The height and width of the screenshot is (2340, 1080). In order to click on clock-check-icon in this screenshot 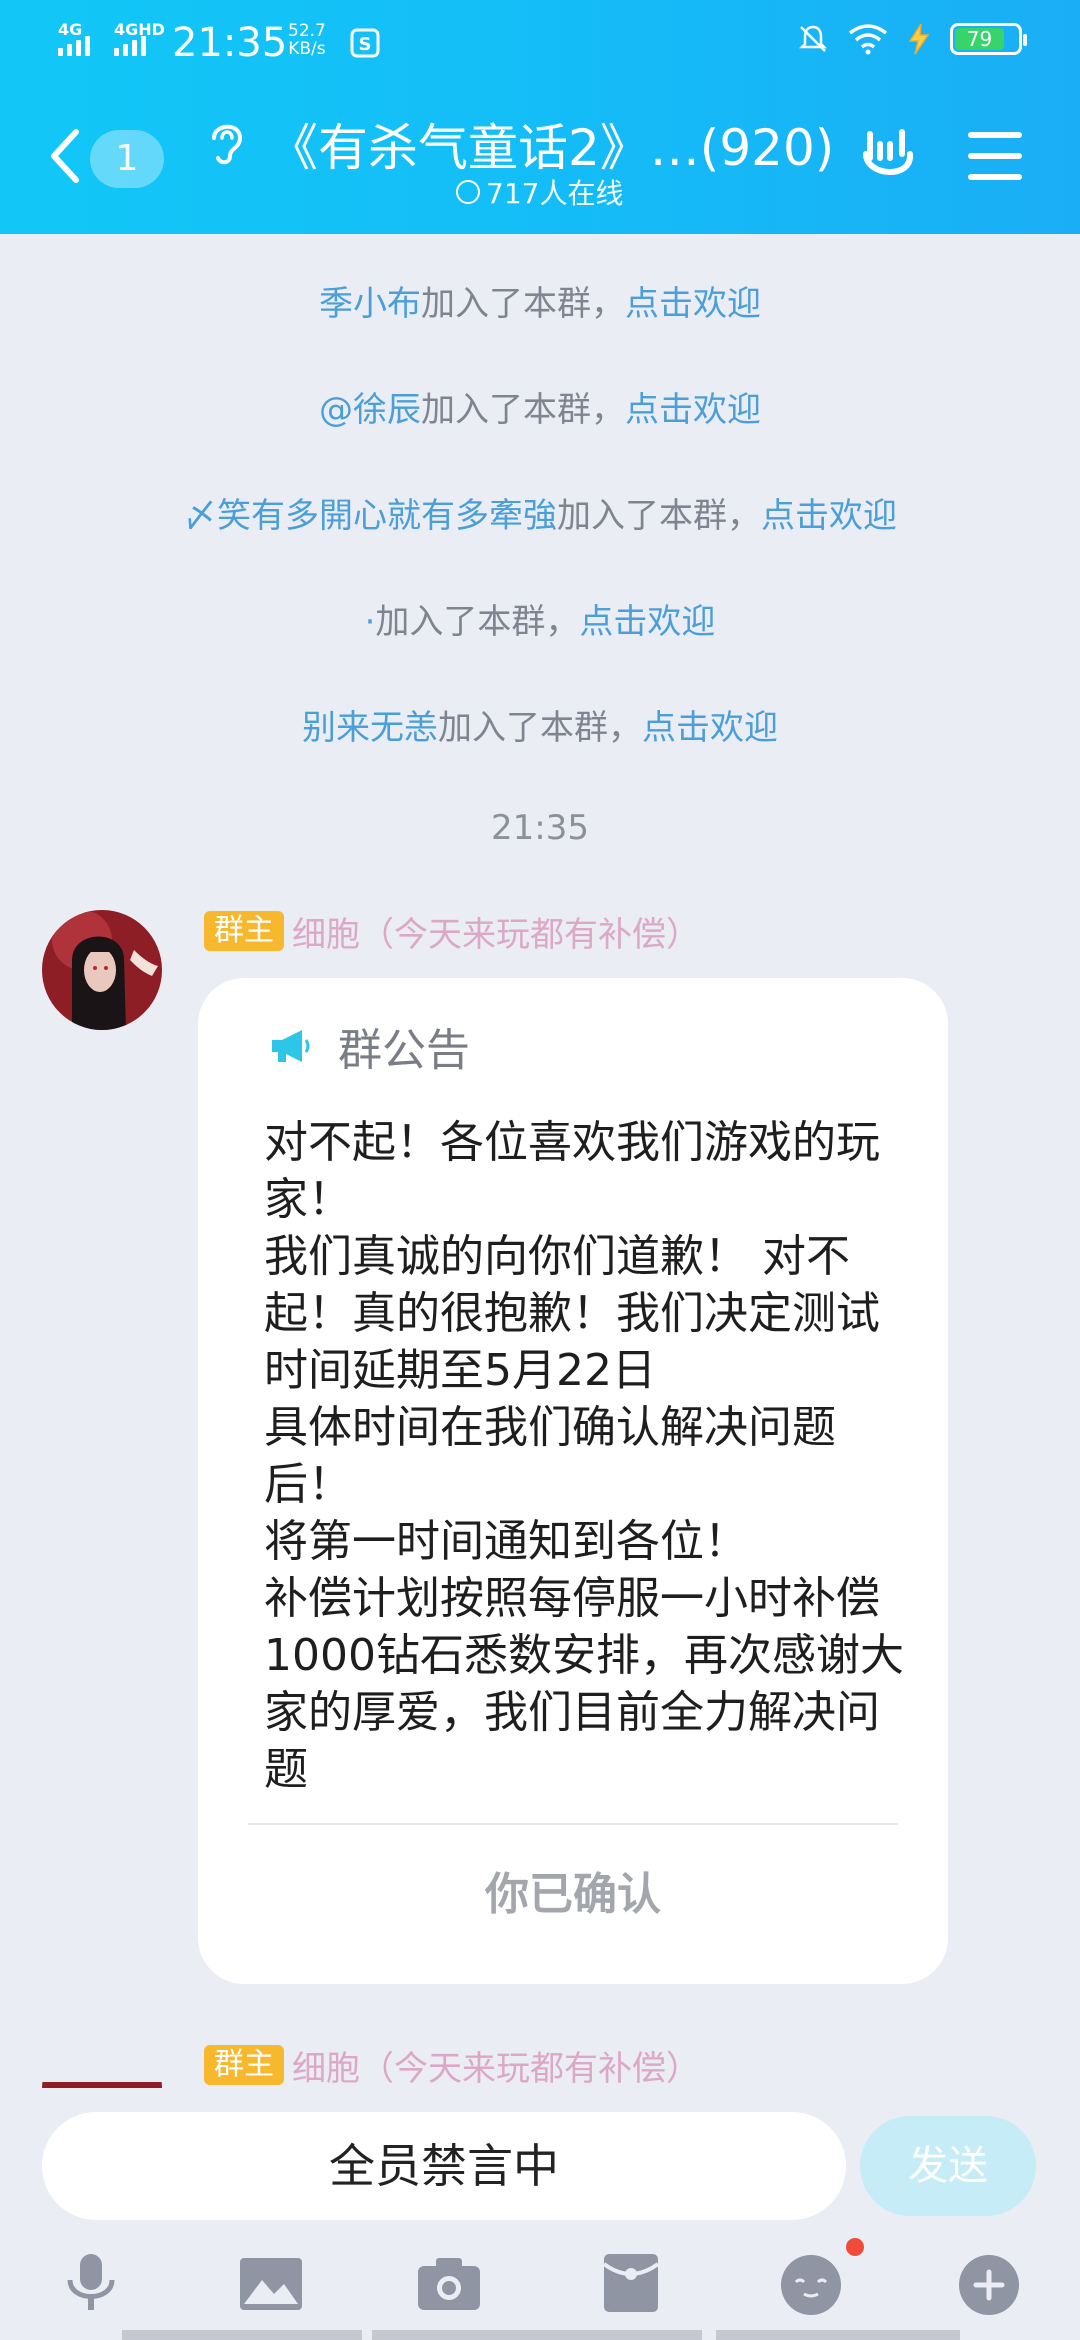, I will do `click(468, 192)`.